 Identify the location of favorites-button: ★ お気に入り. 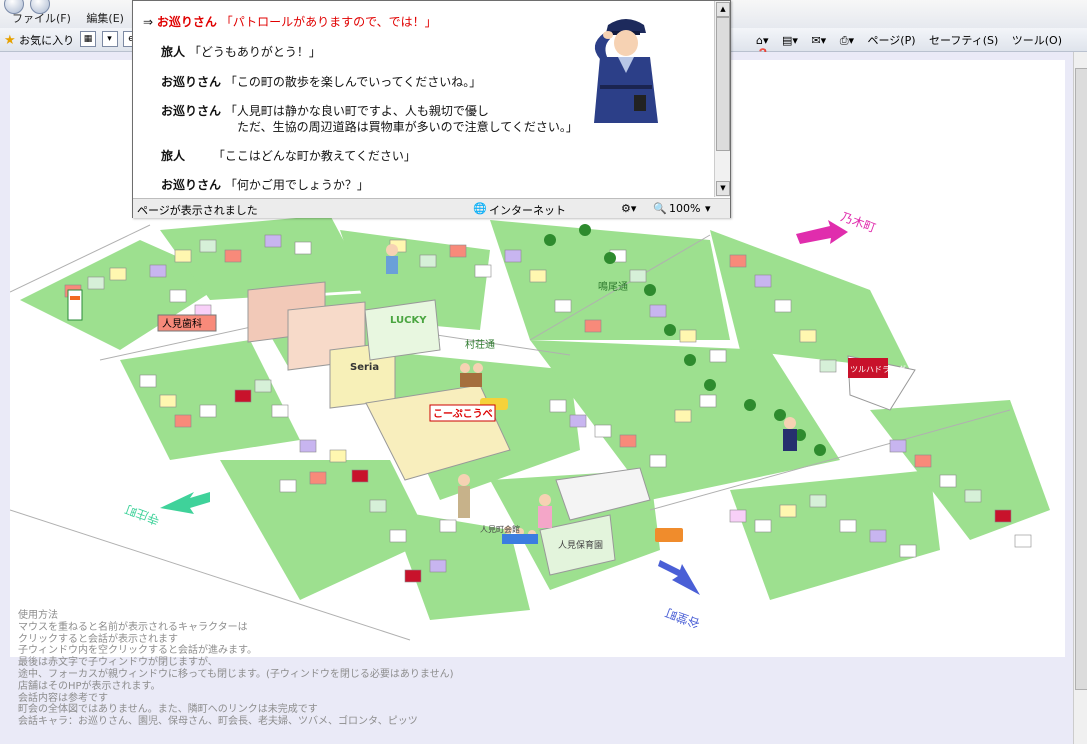
(39, 40).